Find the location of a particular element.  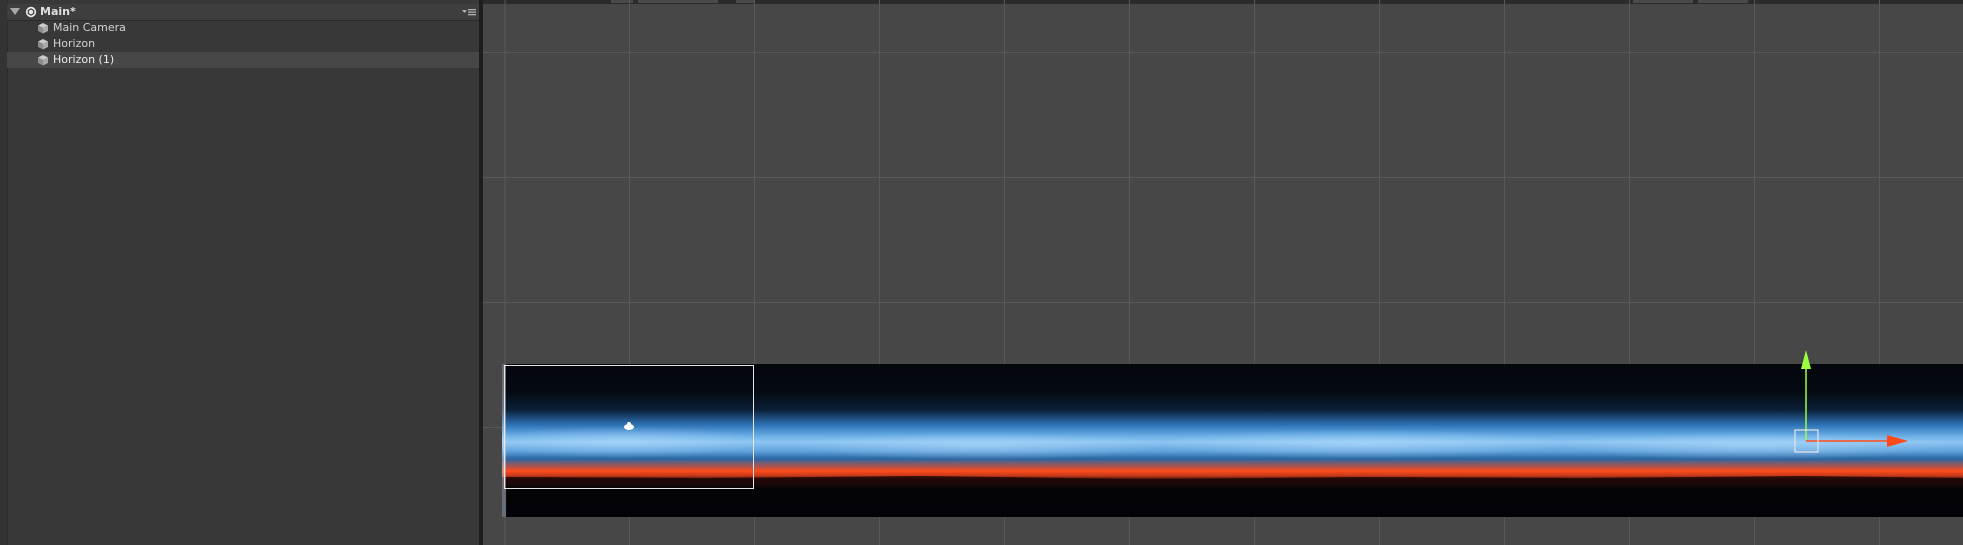

scene-header-row: Main* is located at coordinates (243, 12).